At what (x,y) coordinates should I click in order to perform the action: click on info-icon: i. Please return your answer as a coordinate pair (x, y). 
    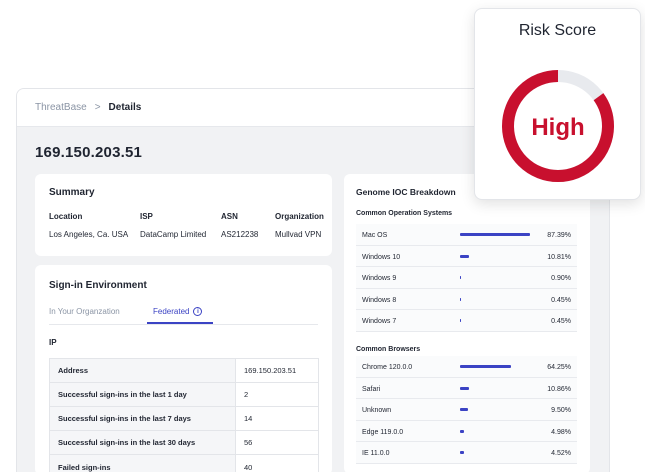
    Looking at the image, I should click on (198, 311).